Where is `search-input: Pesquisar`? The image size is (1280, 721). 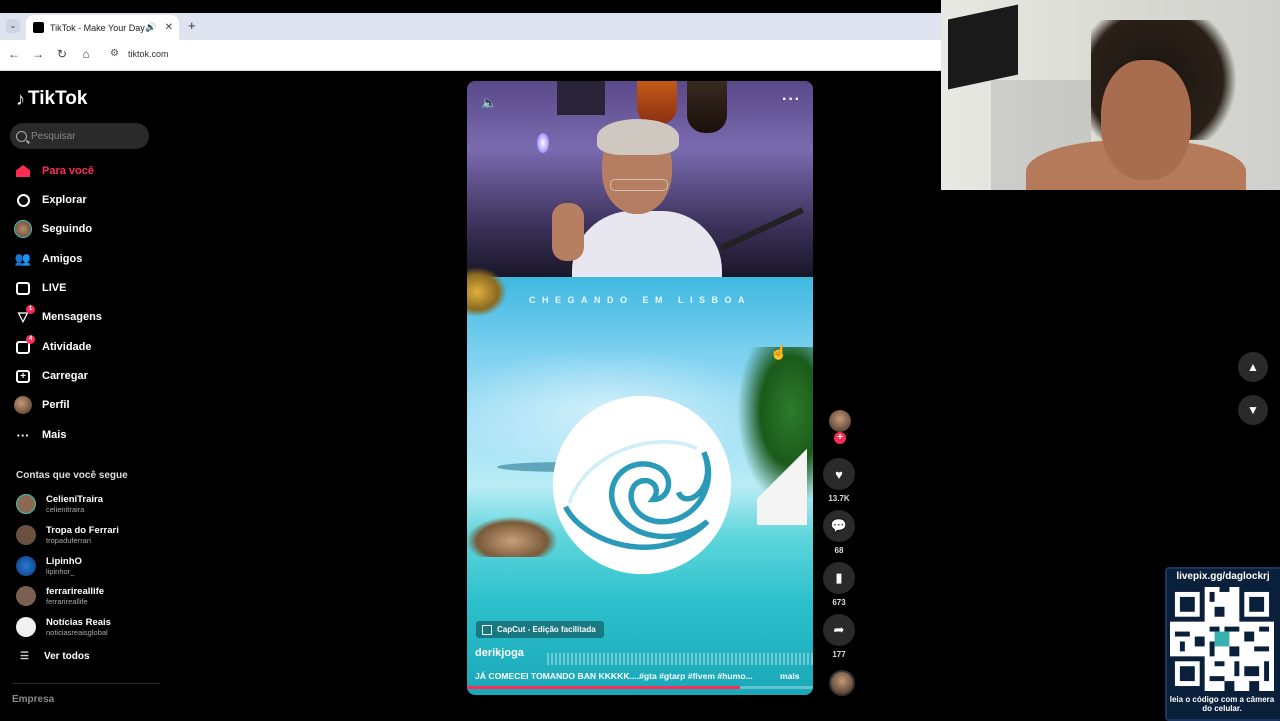
search-input: Pesquisar is located at coordinates (79, 136).